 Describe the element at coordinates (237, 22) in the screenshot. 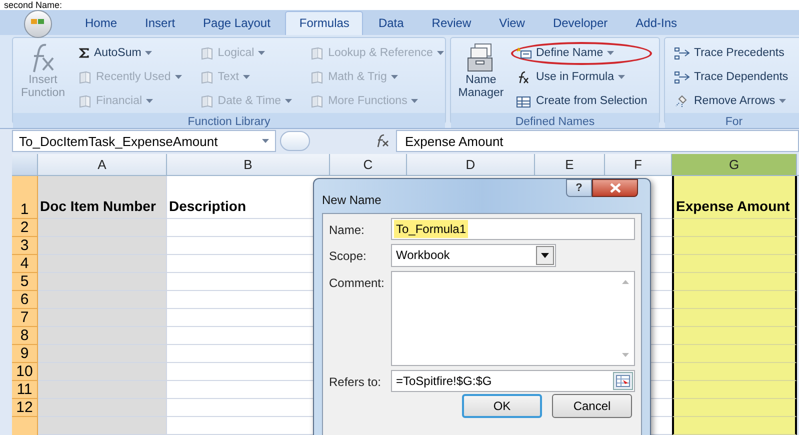

I see `ribbon-tab: Page Layout` at that location.